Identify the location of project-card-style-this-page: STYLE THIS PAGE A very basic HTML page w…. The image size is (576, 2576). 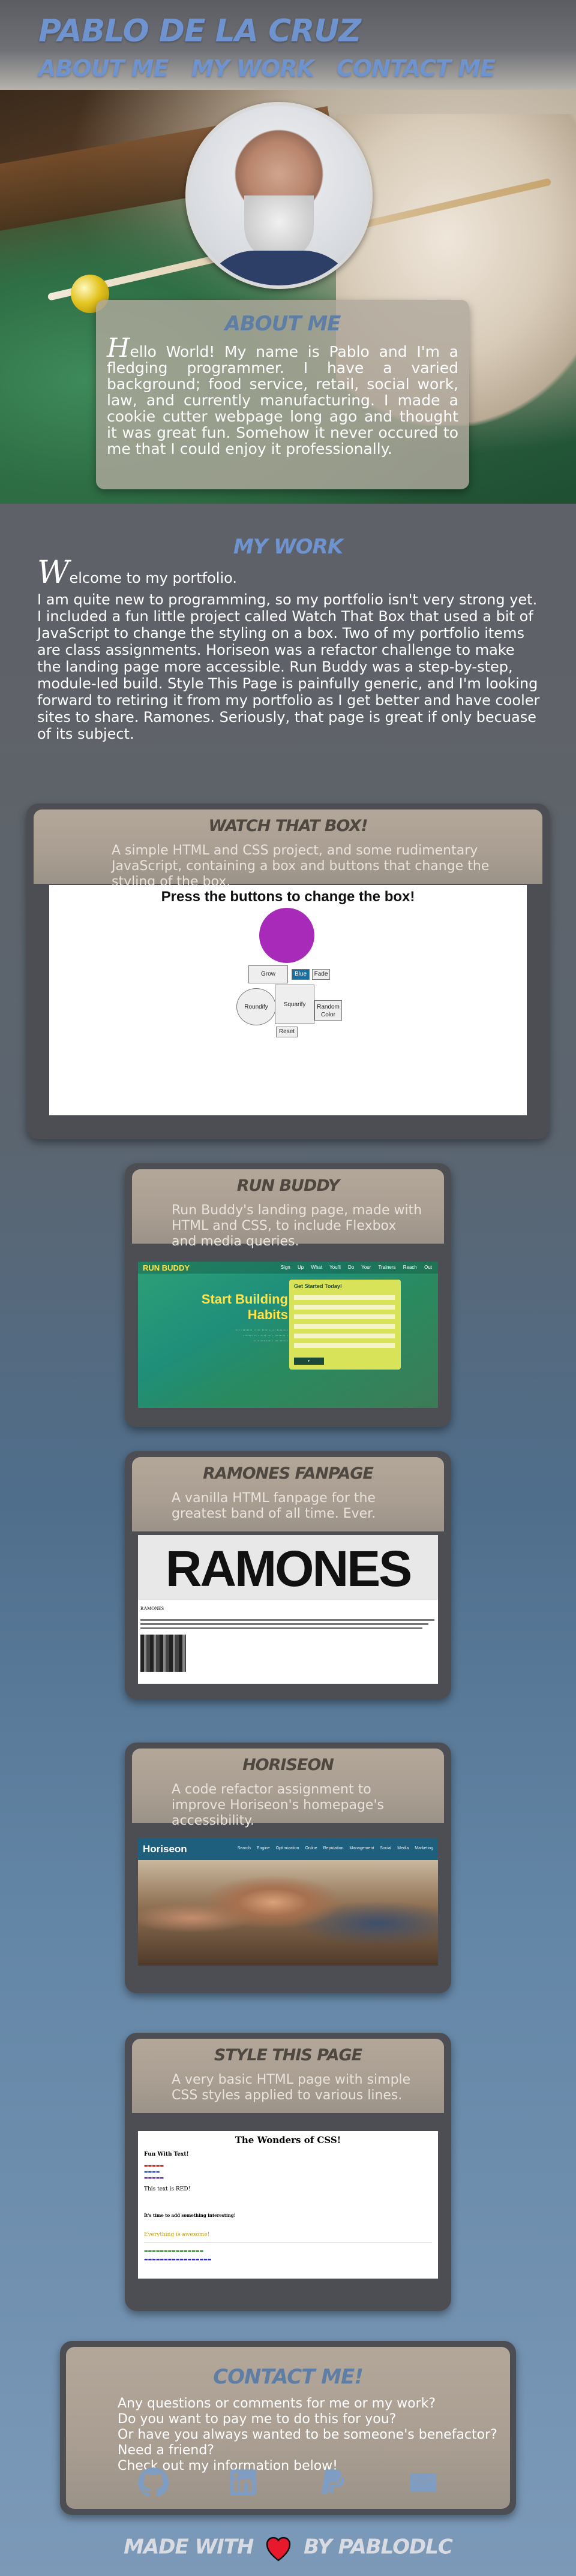
(288, 2172).